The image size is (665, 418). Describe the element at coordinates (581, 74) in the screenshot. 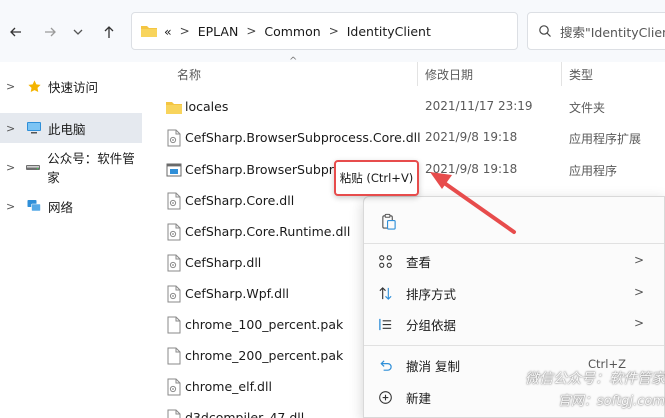

I see `column-header-type: 类型` at that location.